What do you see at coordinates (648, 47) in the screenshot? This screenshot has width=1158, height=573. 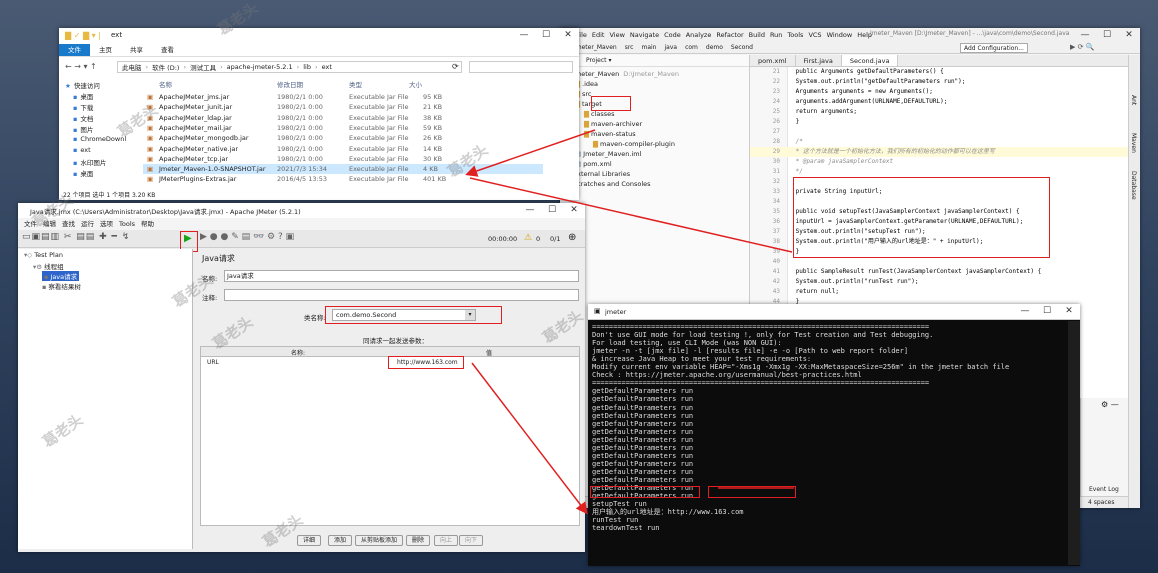 I see `ide-crumb: main` at bounding box center [648, 47].